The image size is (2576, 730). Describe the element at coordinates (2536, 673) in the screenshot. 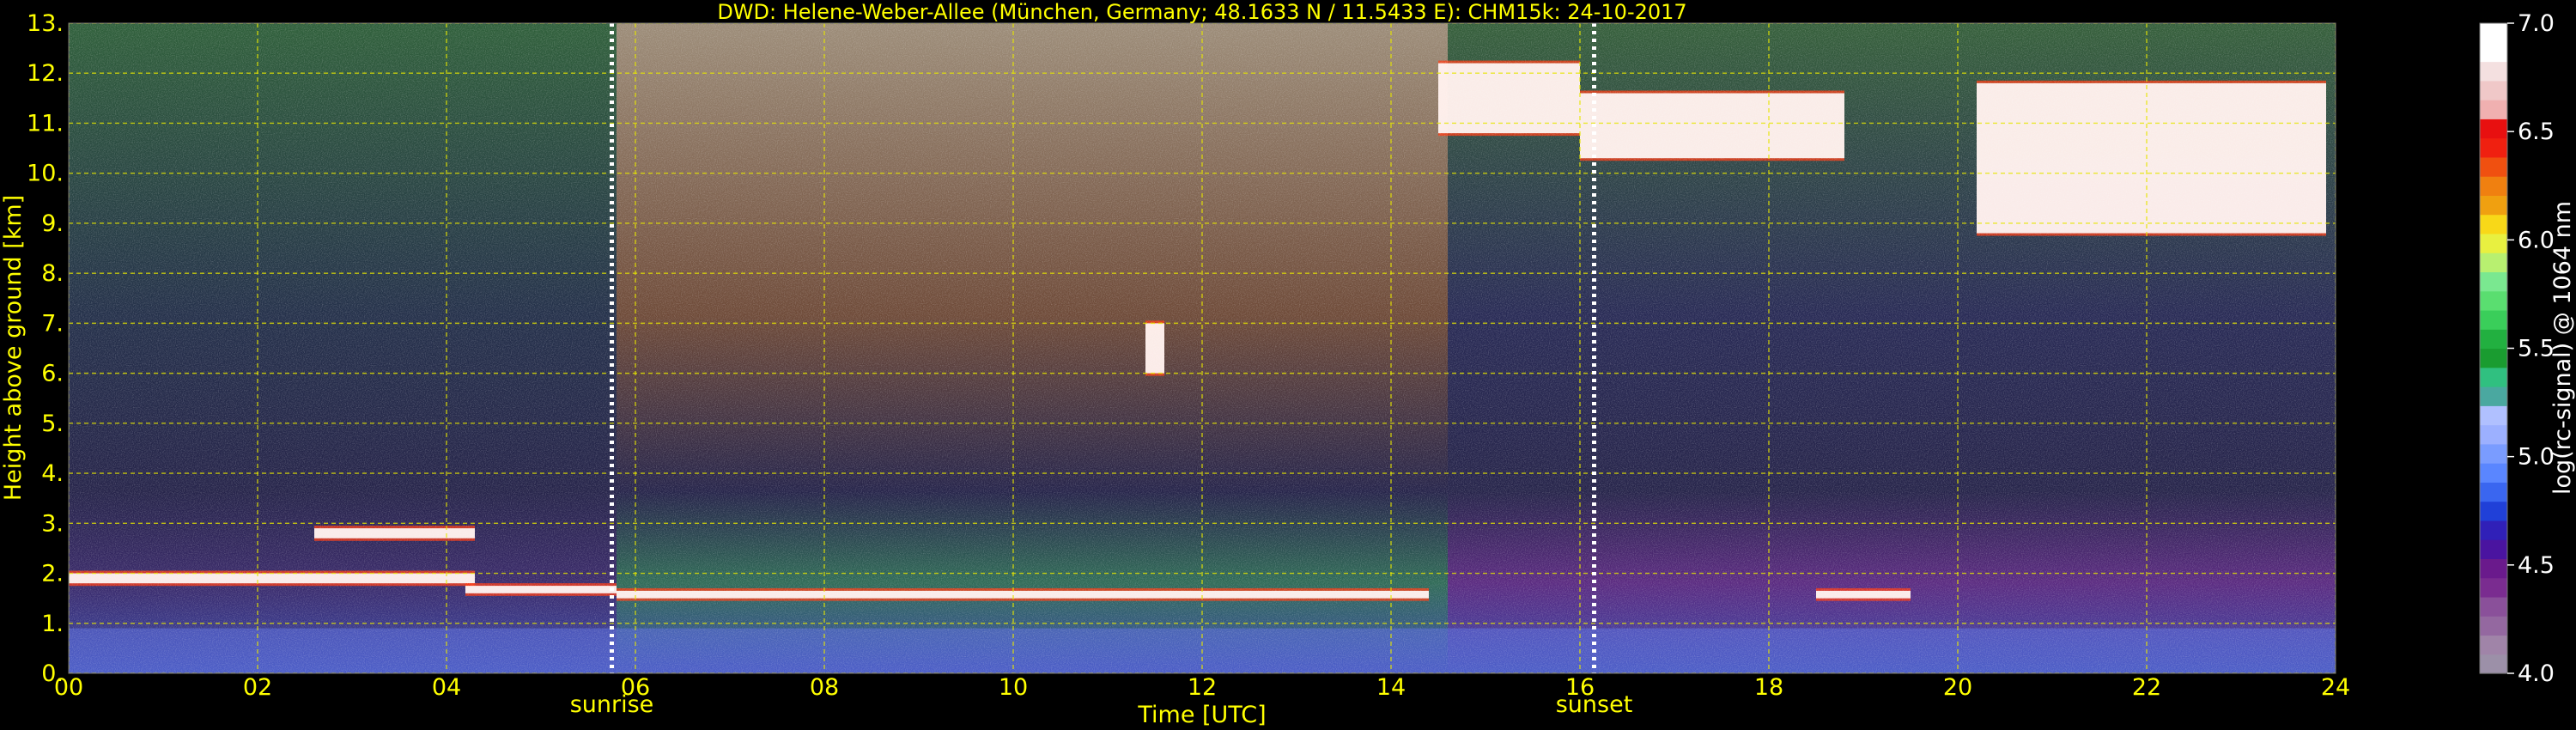

I see `colorbar-tick-label: 4.0` at that location.